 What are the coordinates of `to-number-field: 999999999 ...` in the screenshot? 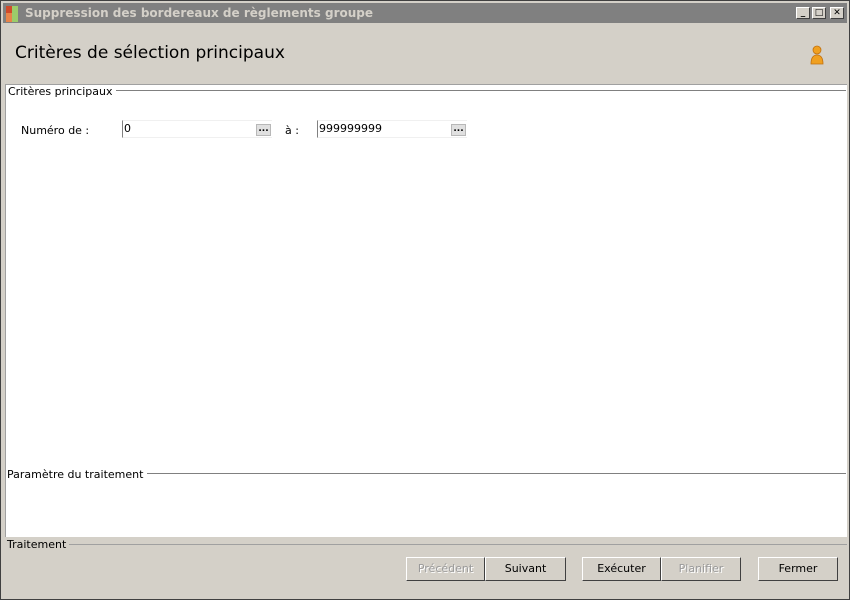 It's located at (392, 129).